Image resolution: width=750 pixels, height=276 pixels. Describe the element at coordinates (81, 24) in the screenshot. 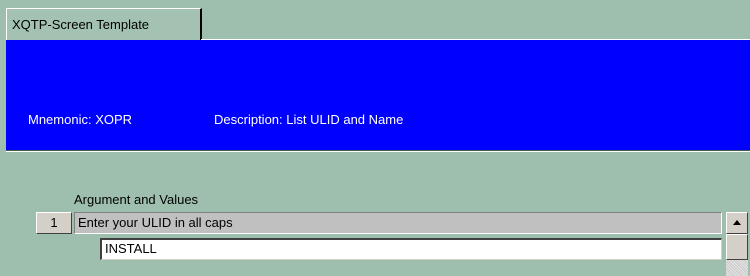

I see `tab-label: XQTP-Screen Template` at that location.